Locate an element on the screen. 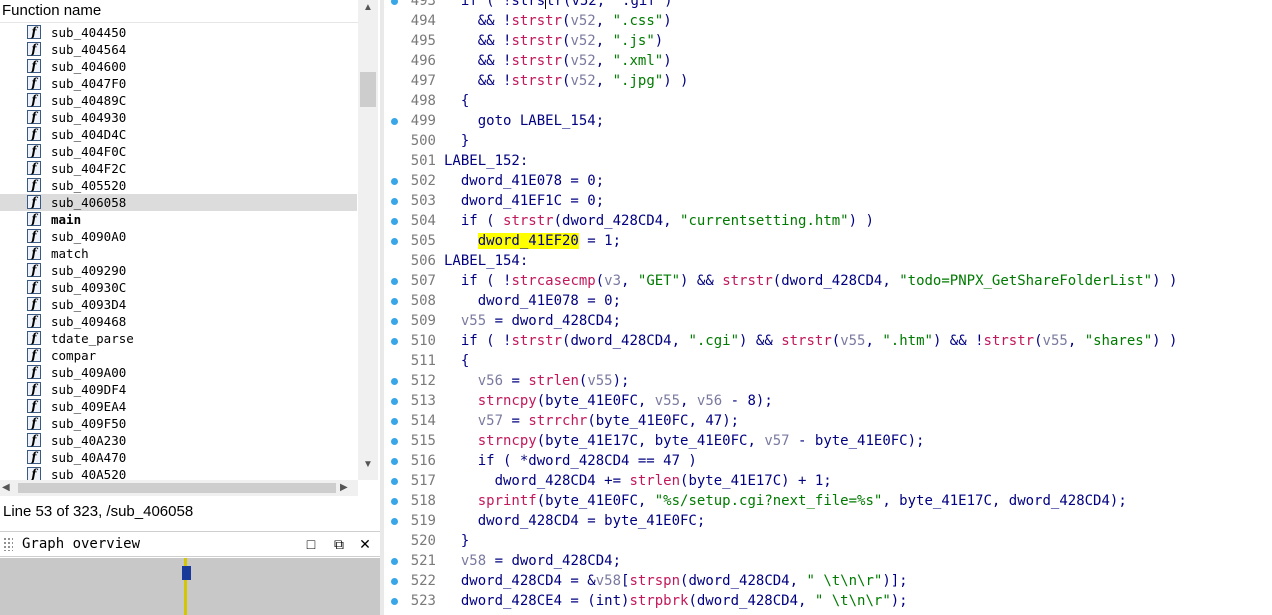  function-list-item: f sub_406058 is located at coordinates (178, 202).